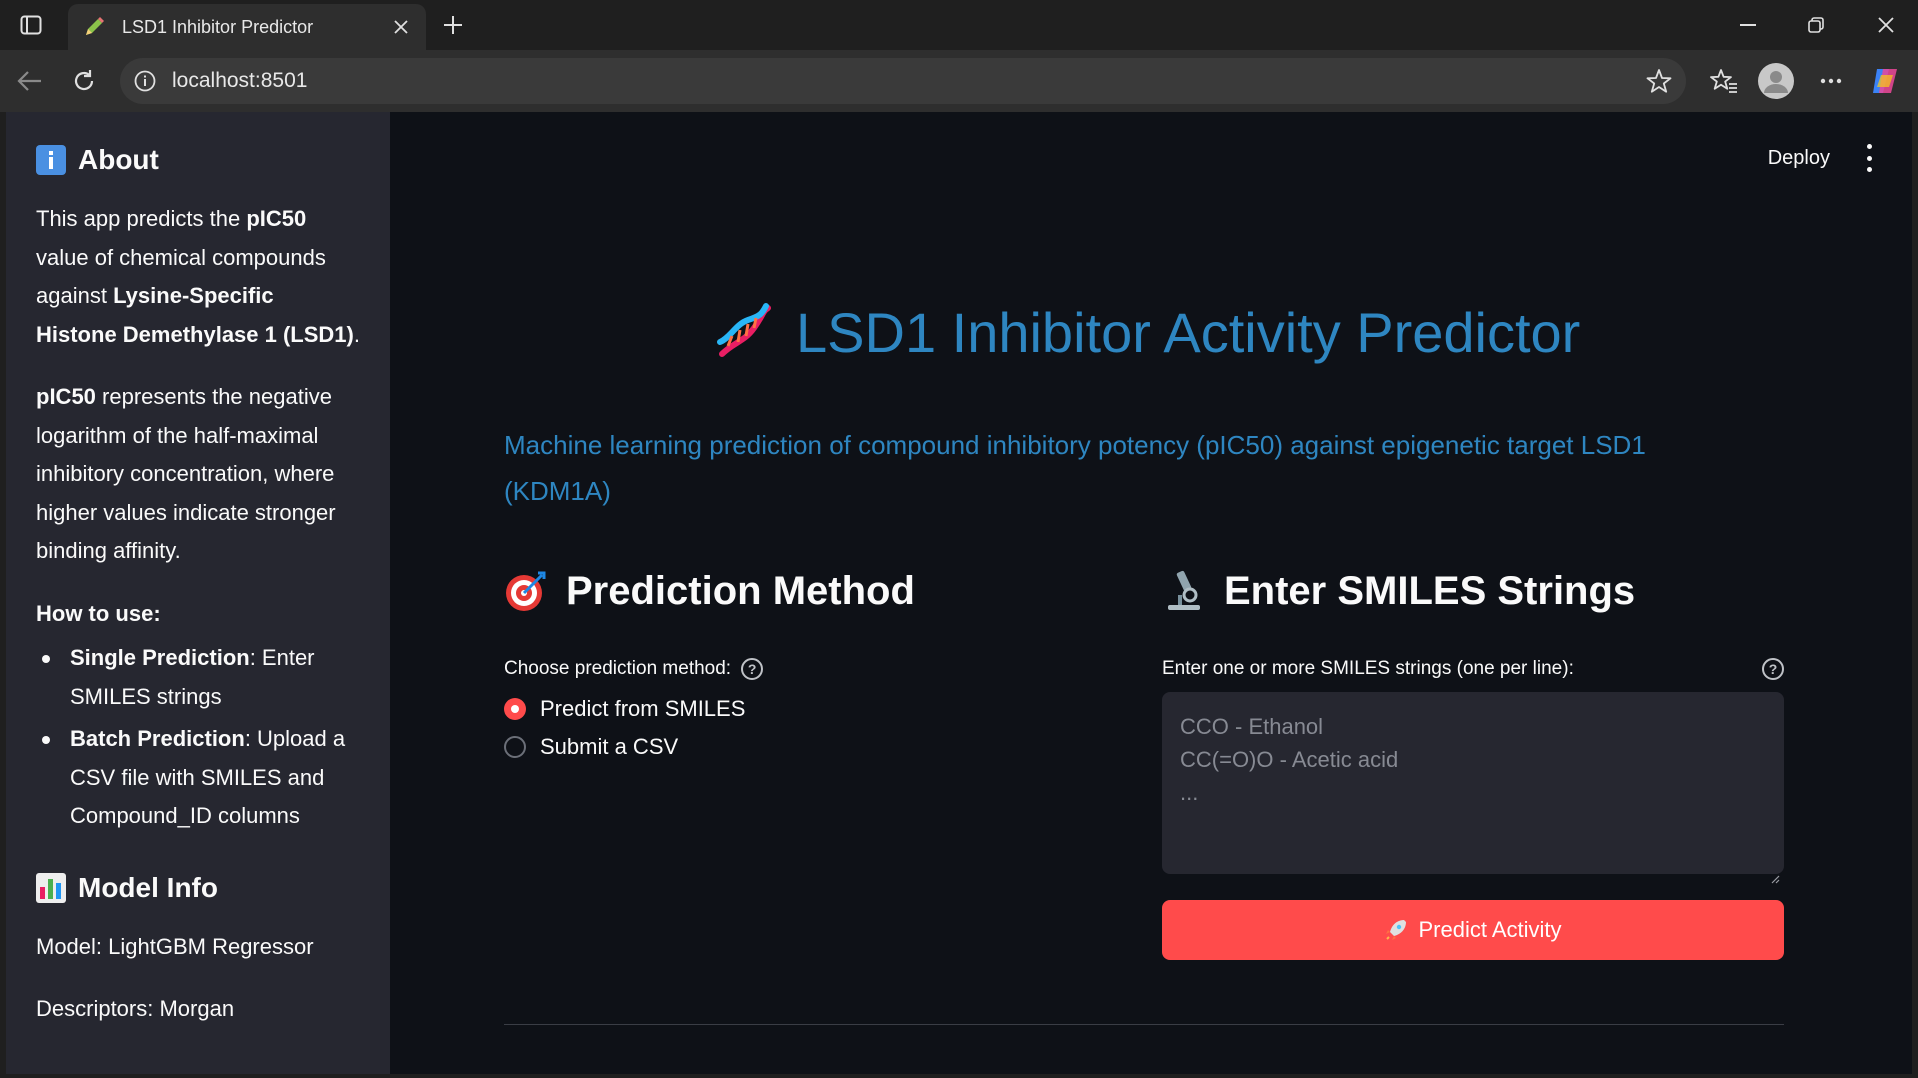  Describe the element at coordinates (1188, 332) in the screenshot. I see `title-text: LSD1 Inhibitor Activity Predictor` at that location.